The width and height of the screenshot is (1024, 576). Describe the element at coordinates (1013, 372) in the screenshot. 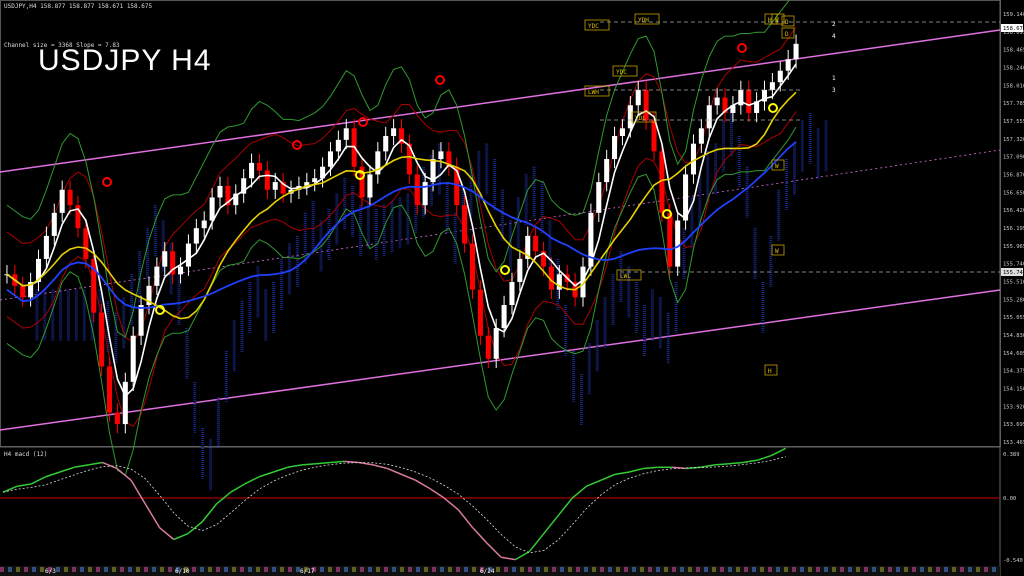

I see `price-tick: 154.375` at that location.